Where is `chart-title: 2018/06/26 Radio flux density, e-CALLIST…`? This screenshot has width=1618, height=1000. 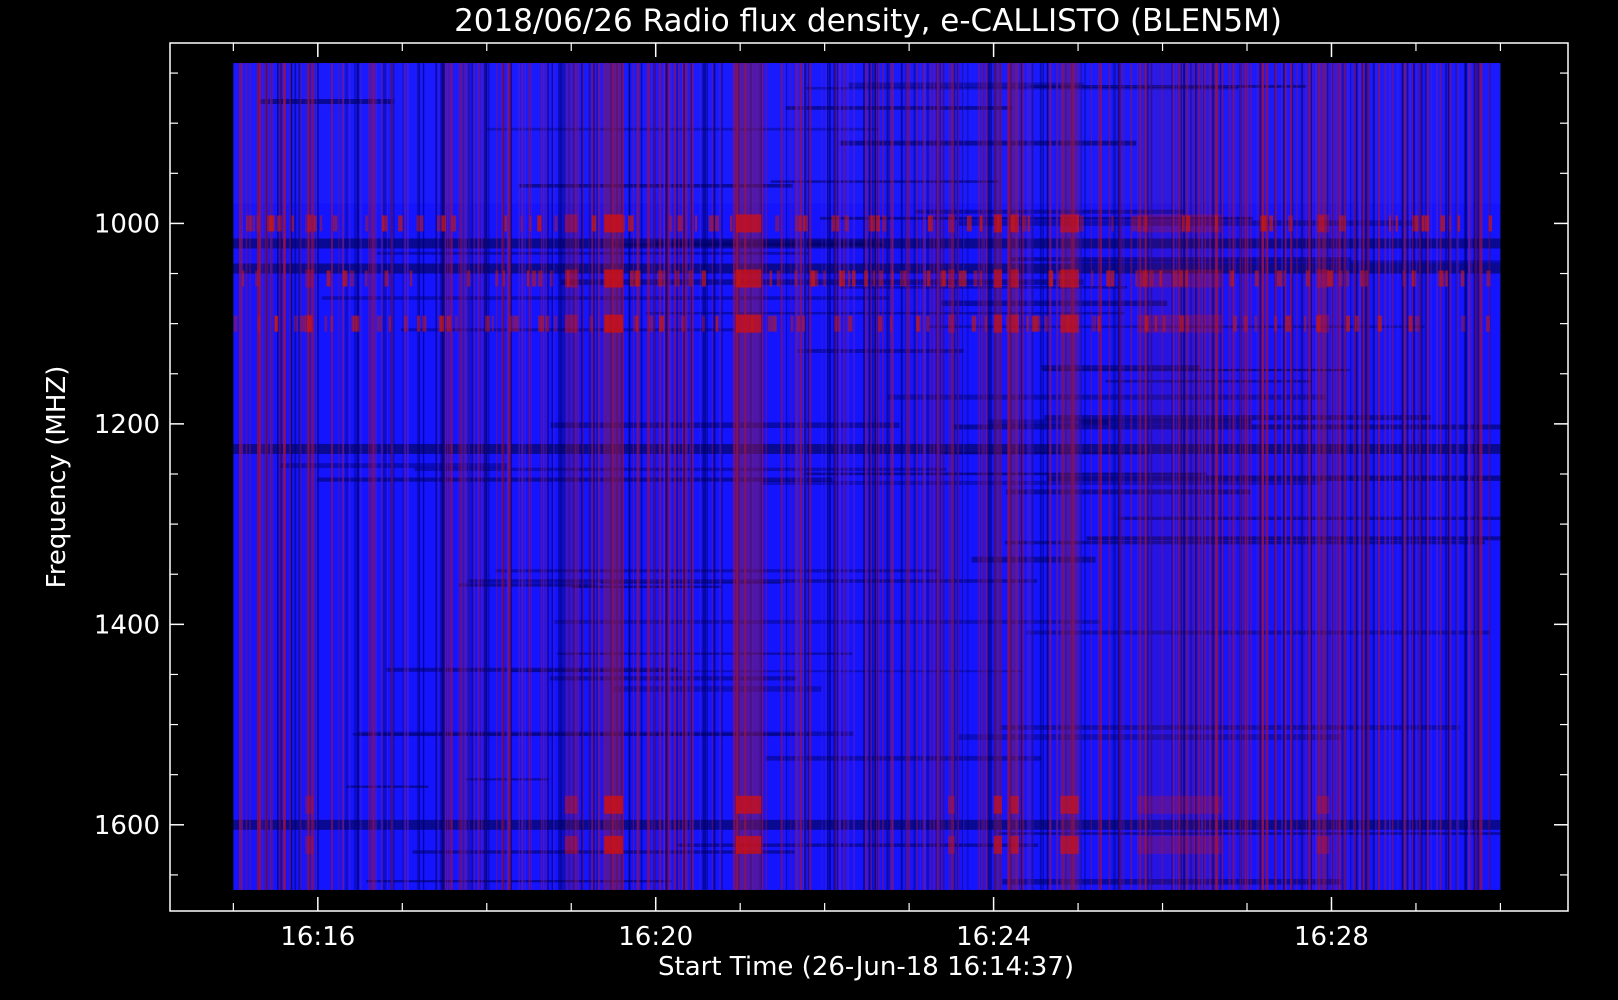
chart-title: 2018/06/26 Radio flux density, e-CALLIST… is located at coordinates (868, 21).